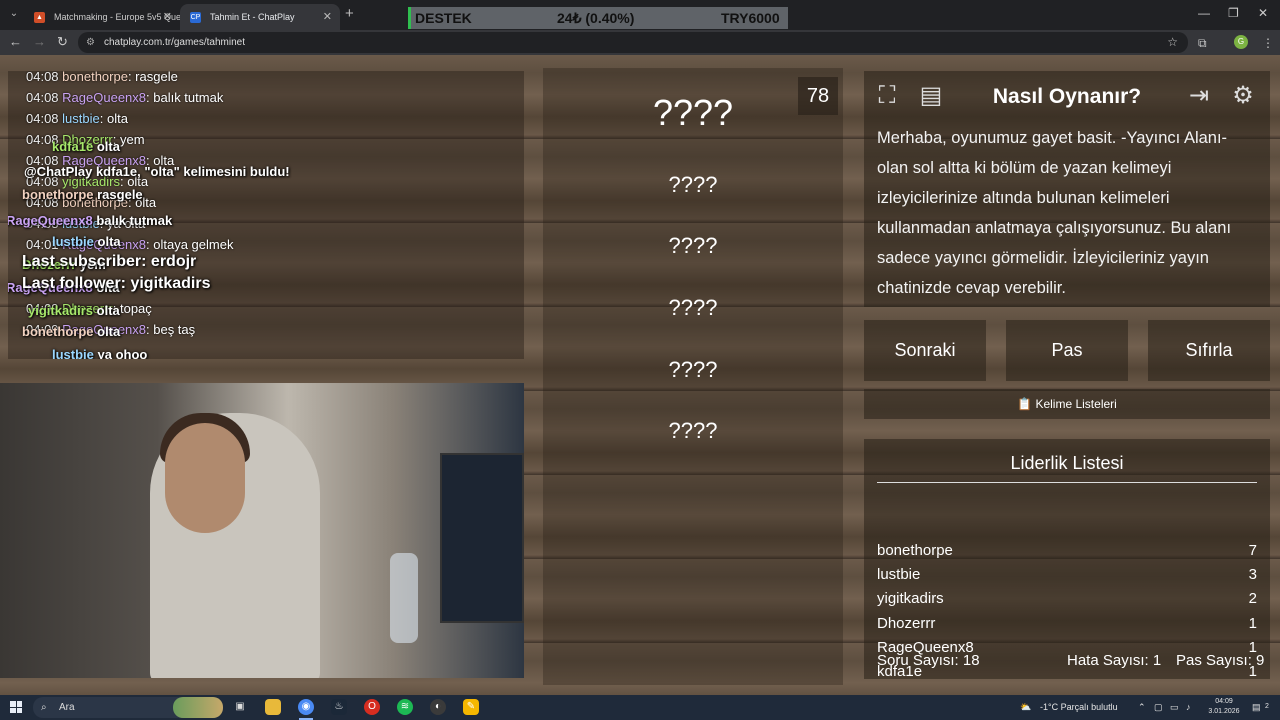 The width and height of the screenshot is (1280, 720). I want to click on weather-text: -1°C Parçalı bulutlu, so click(1079, 707).